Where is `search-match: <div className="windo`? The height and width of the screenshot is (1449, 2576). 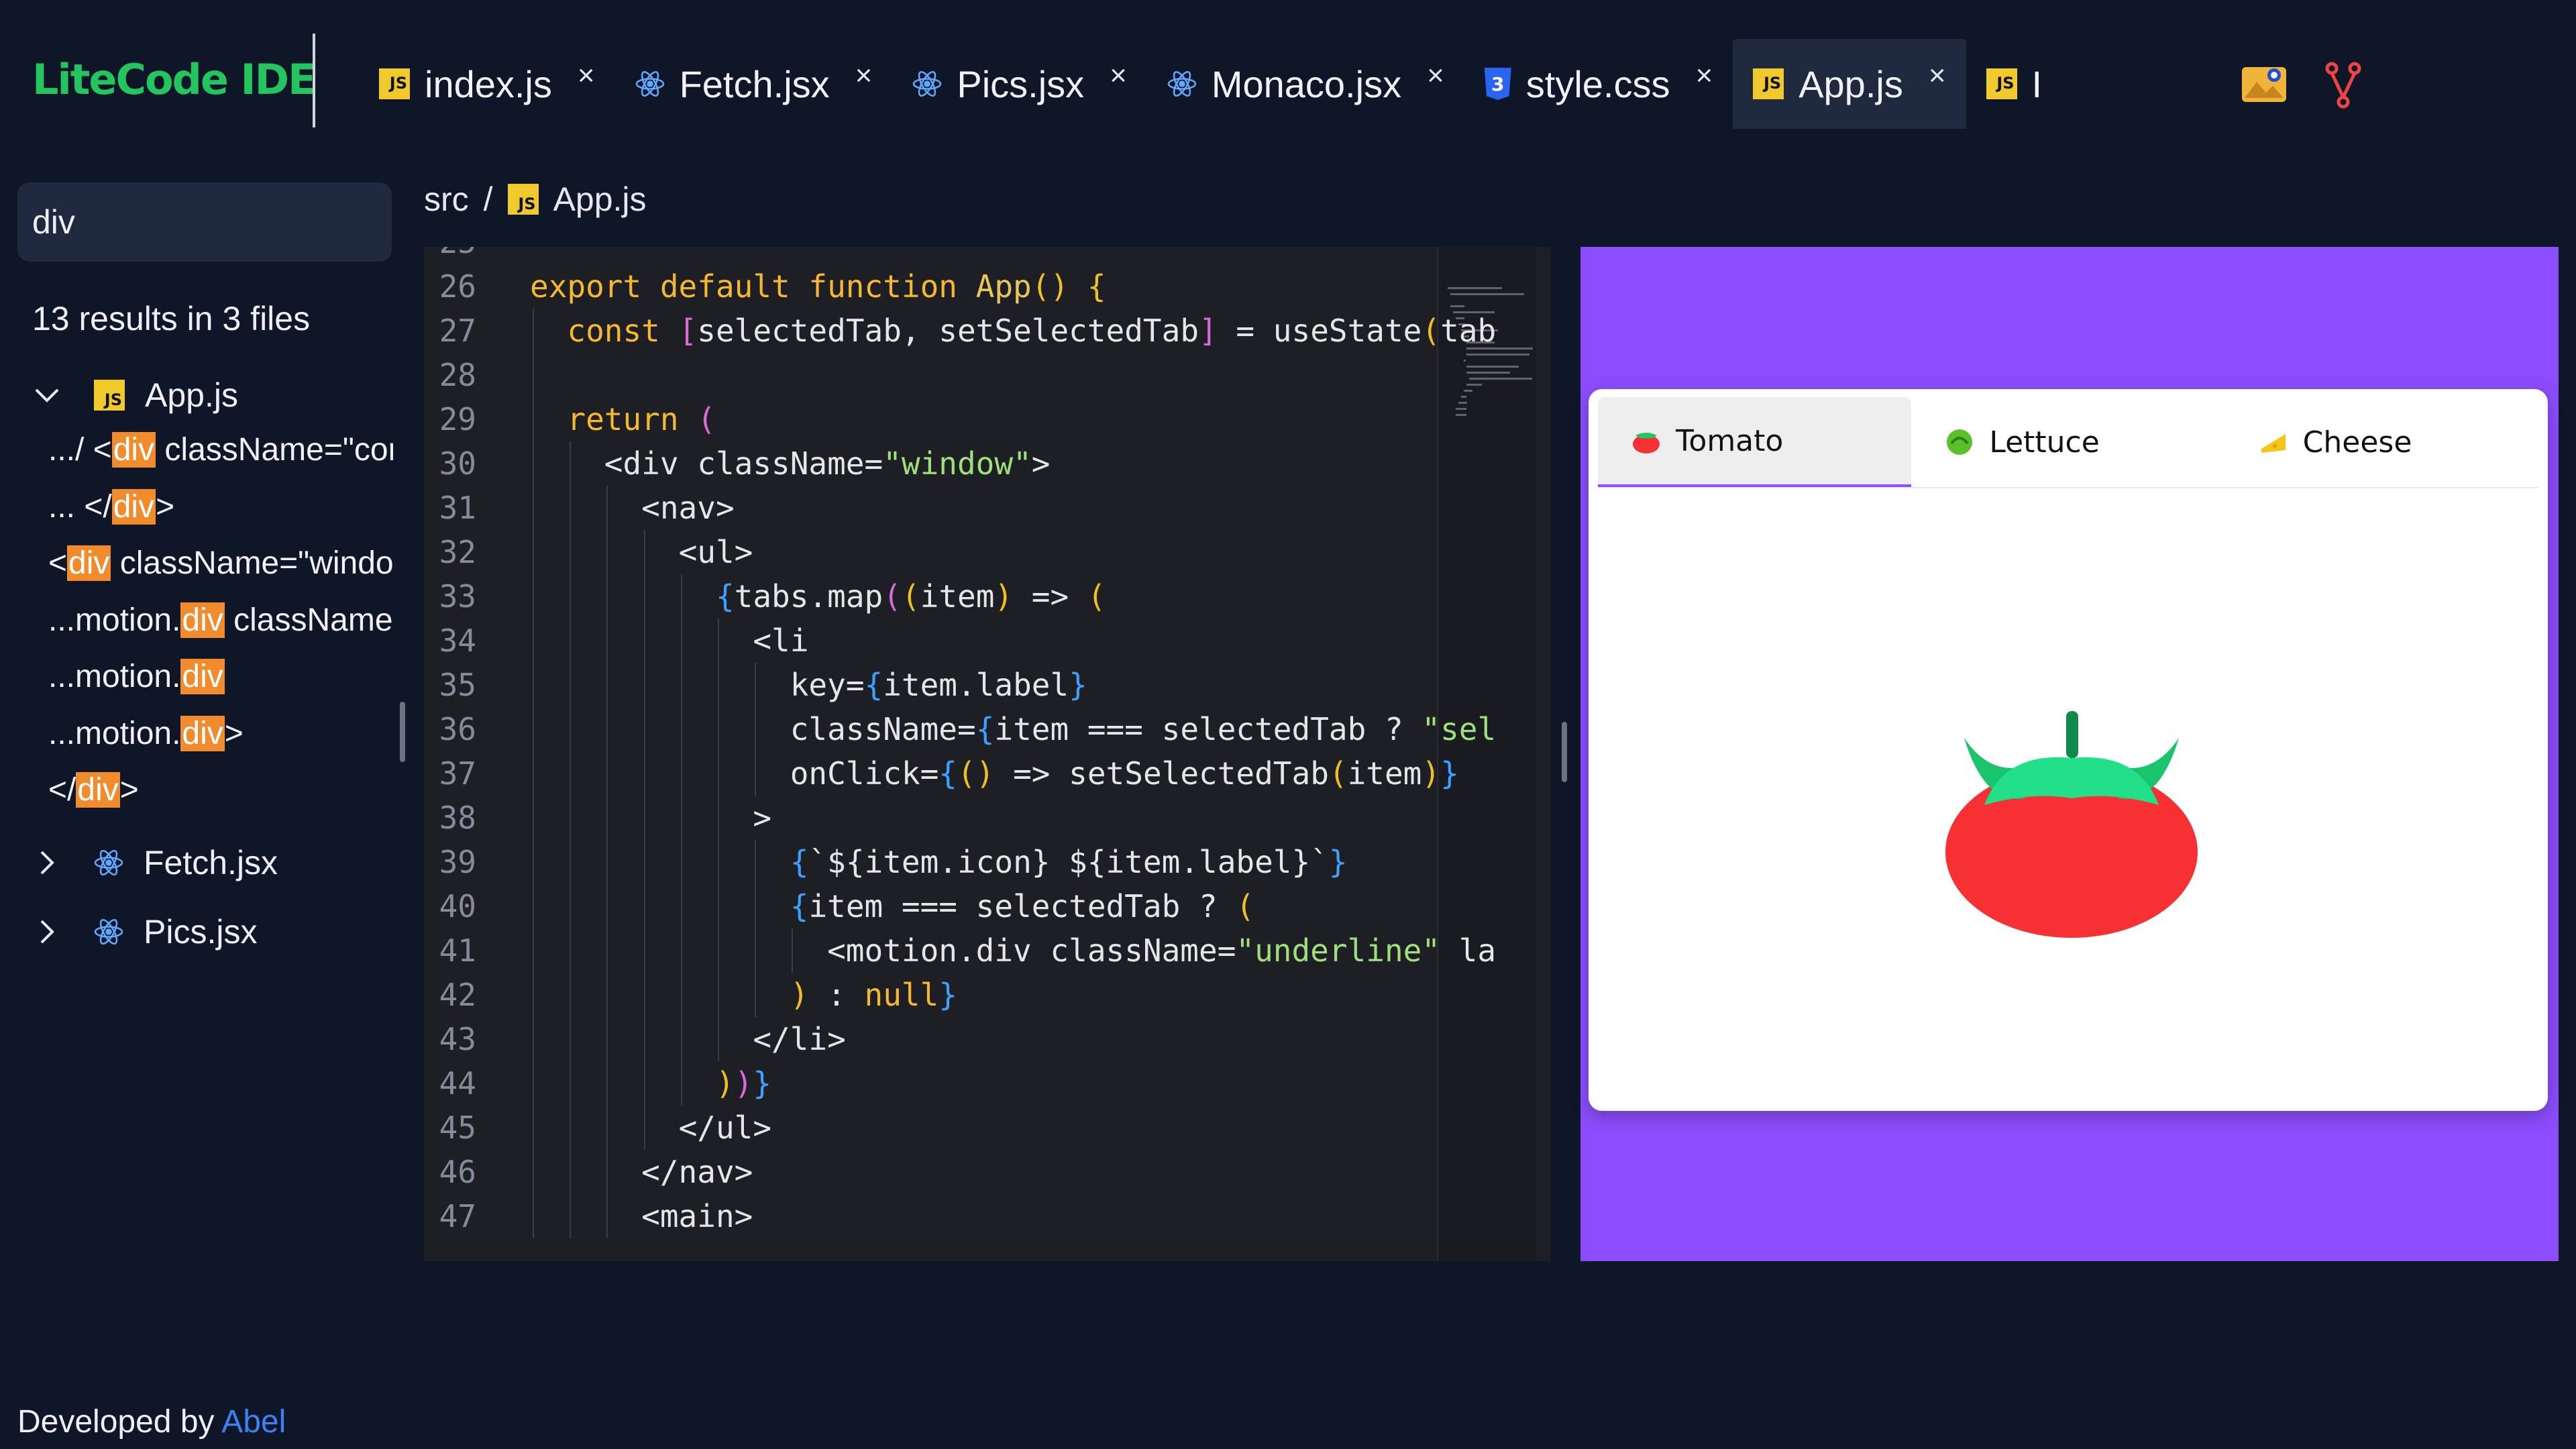
search-match: <div className="windo is located at coordinates (220, 563).